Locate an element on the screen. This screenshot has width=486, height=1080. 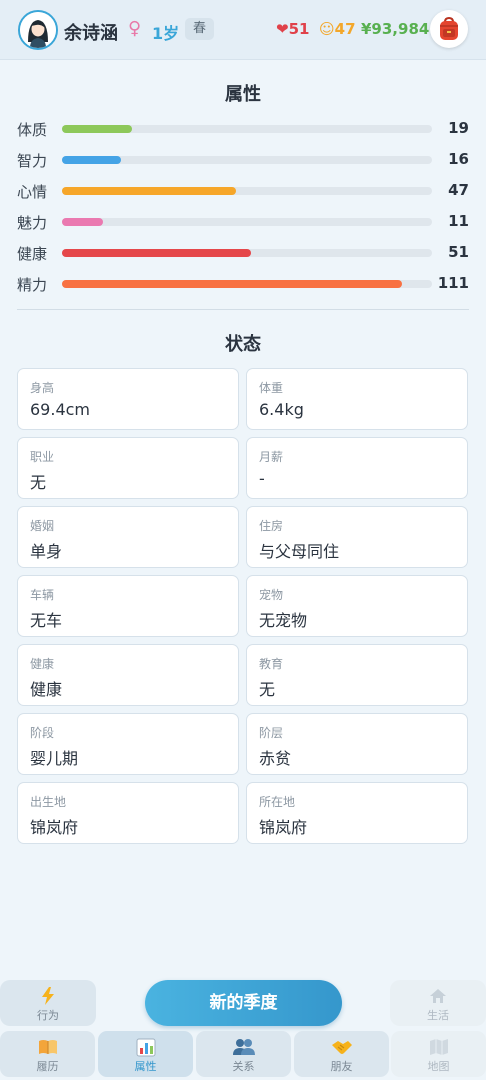
tab-history: 履历 is located at coordinates (47, 1054).